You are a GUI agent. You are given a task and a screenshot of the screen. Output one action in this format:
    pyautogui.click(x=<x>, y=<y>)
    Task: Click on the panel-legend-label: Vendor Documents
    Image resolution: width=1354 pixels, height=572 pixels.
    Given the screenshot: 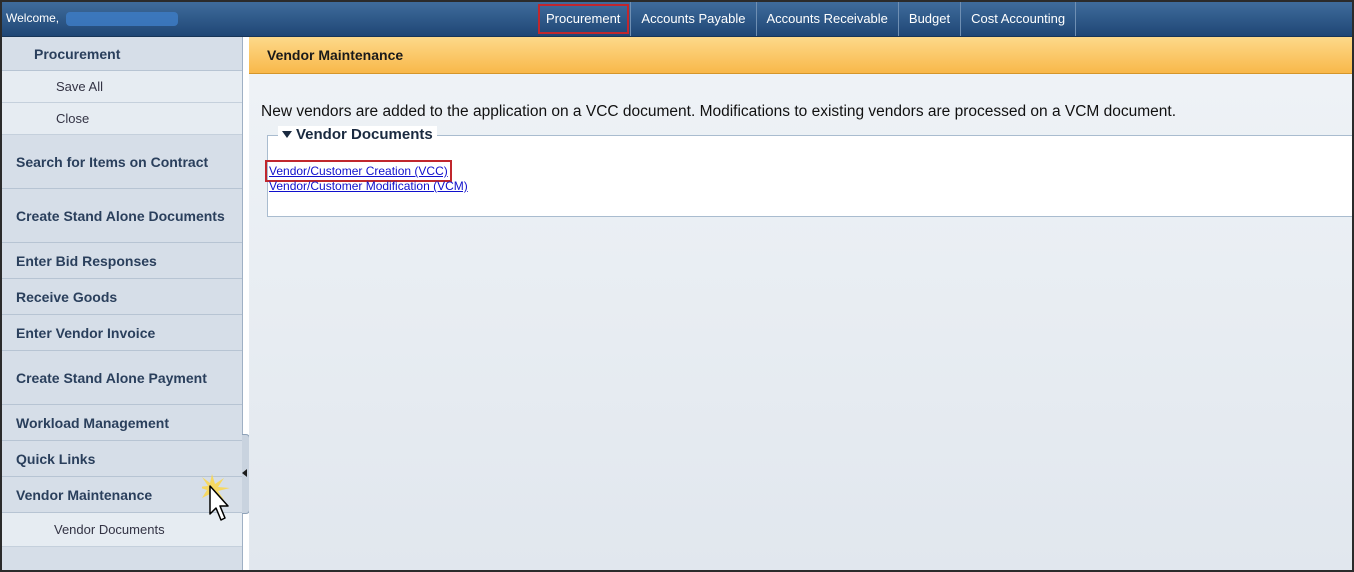 What is the action you would take?
    pyautogui.click(x=364, y=134)
    